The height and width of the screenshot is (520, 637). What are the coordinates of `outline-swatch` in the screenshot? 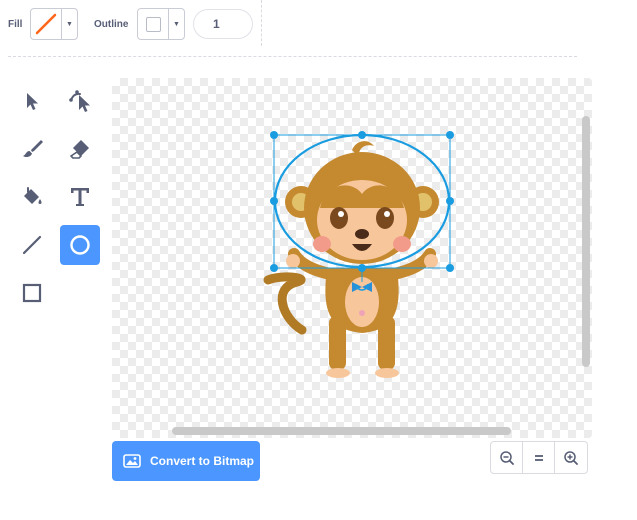 It's located at (153, 24).